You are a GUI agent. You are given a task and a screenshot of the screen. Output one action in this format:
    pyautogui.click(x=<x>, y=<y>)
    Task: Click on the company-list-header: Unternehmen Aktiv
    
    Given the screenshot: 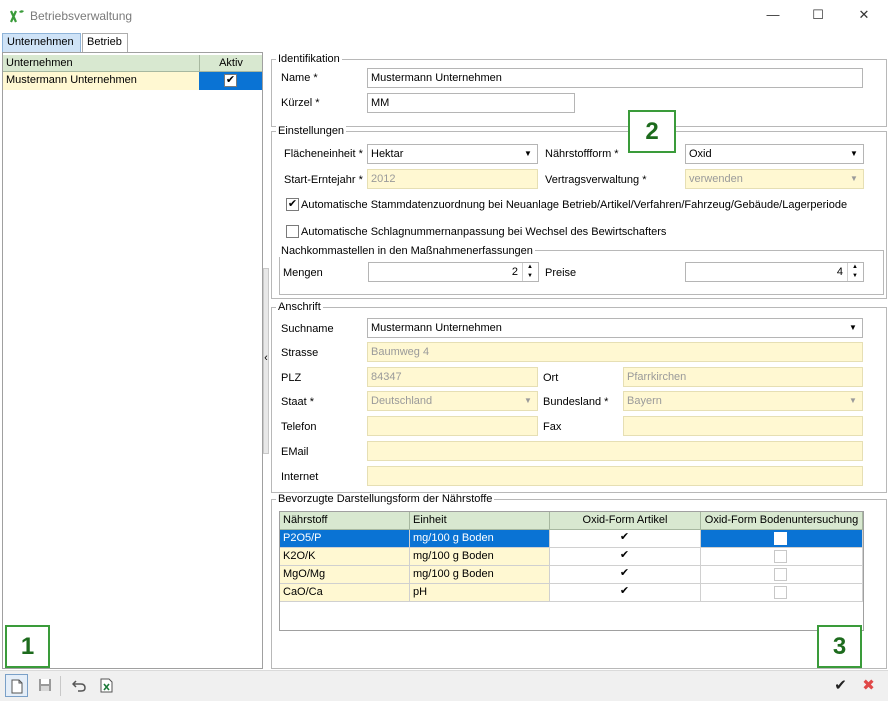 What is the action you would take?
    pyautogui.click(x=132, y=63)
    